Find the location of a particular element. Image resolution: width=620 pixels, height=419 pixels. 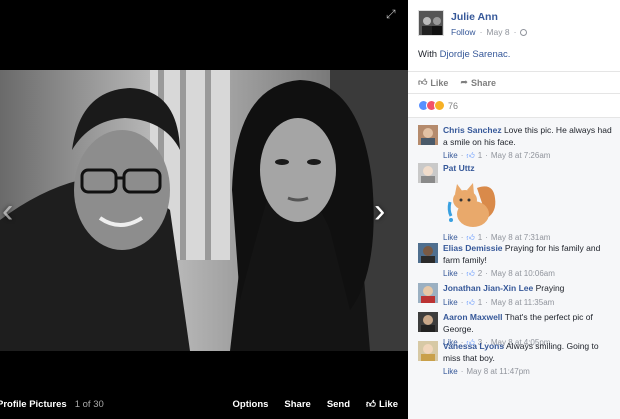

post-share-button: ➦ Share is located at coordinates (478, 82).